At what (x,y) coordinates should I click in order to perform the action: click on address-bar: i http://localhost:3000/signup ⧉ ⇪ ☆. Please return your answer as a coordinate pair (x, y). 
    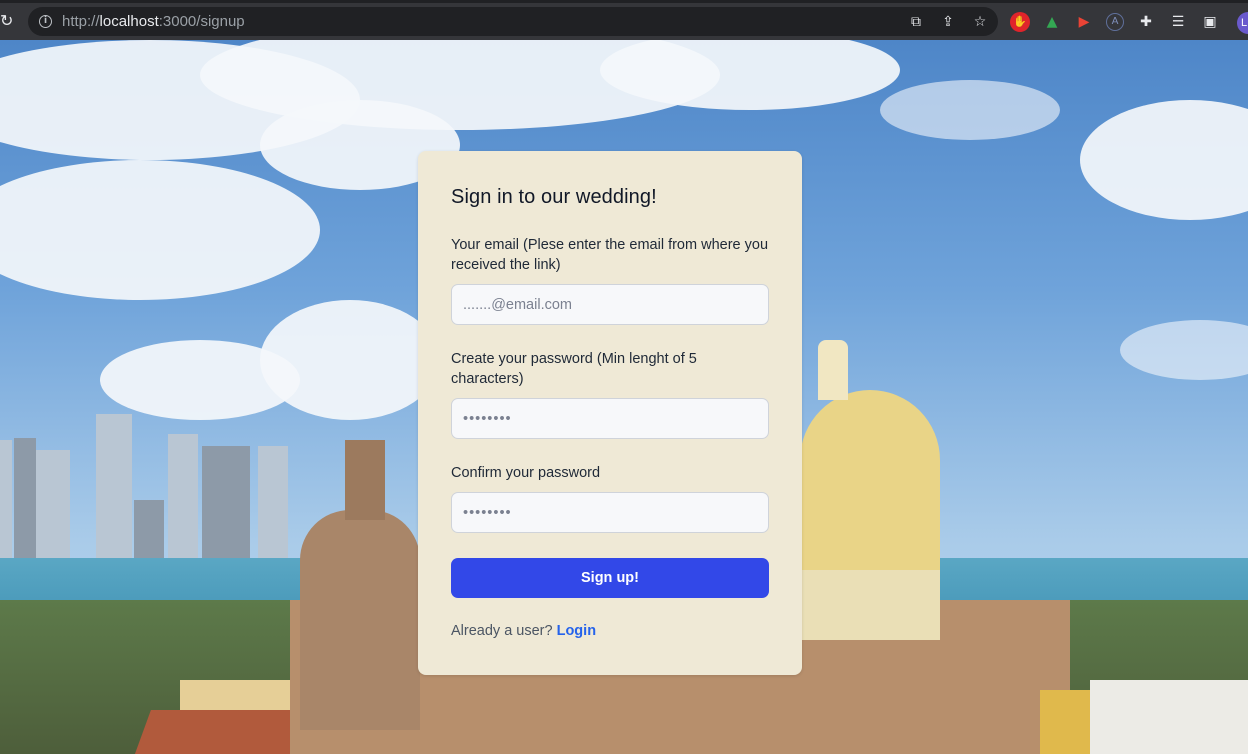
    Looking at the image, I should click on (513, 21).